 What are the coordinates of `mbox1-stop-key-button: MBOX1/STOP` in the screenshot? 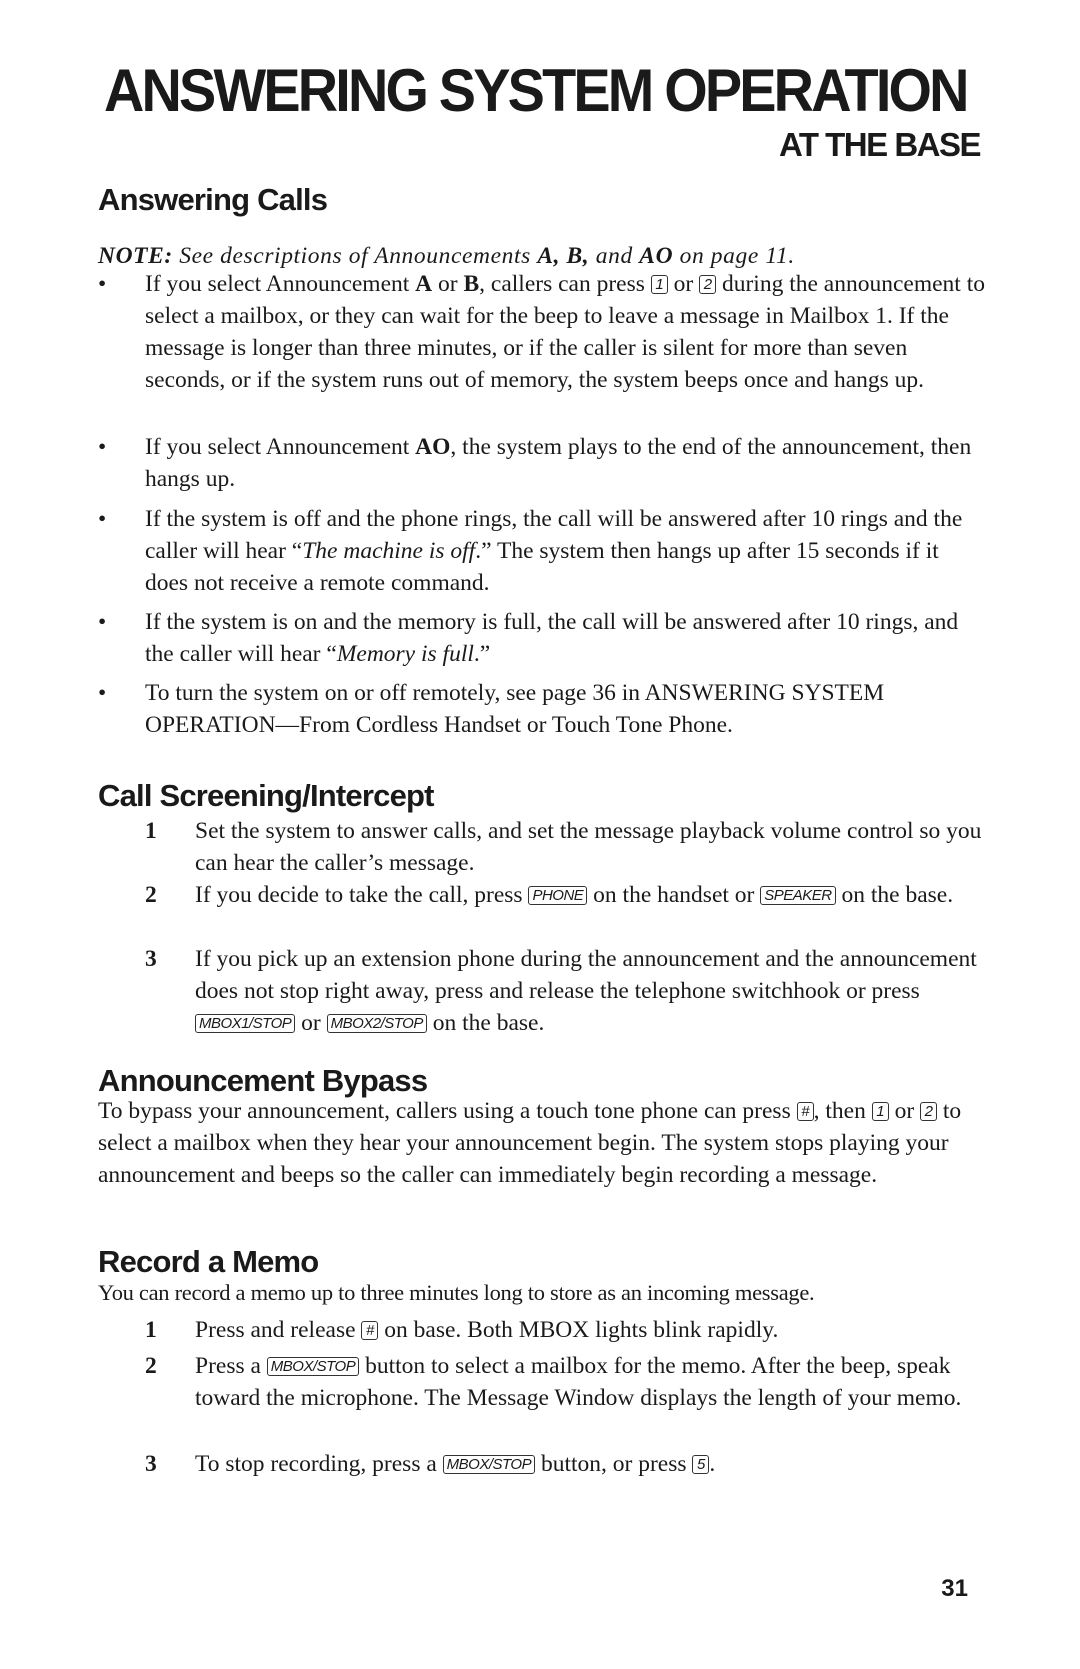 It's located at (245, 1023).